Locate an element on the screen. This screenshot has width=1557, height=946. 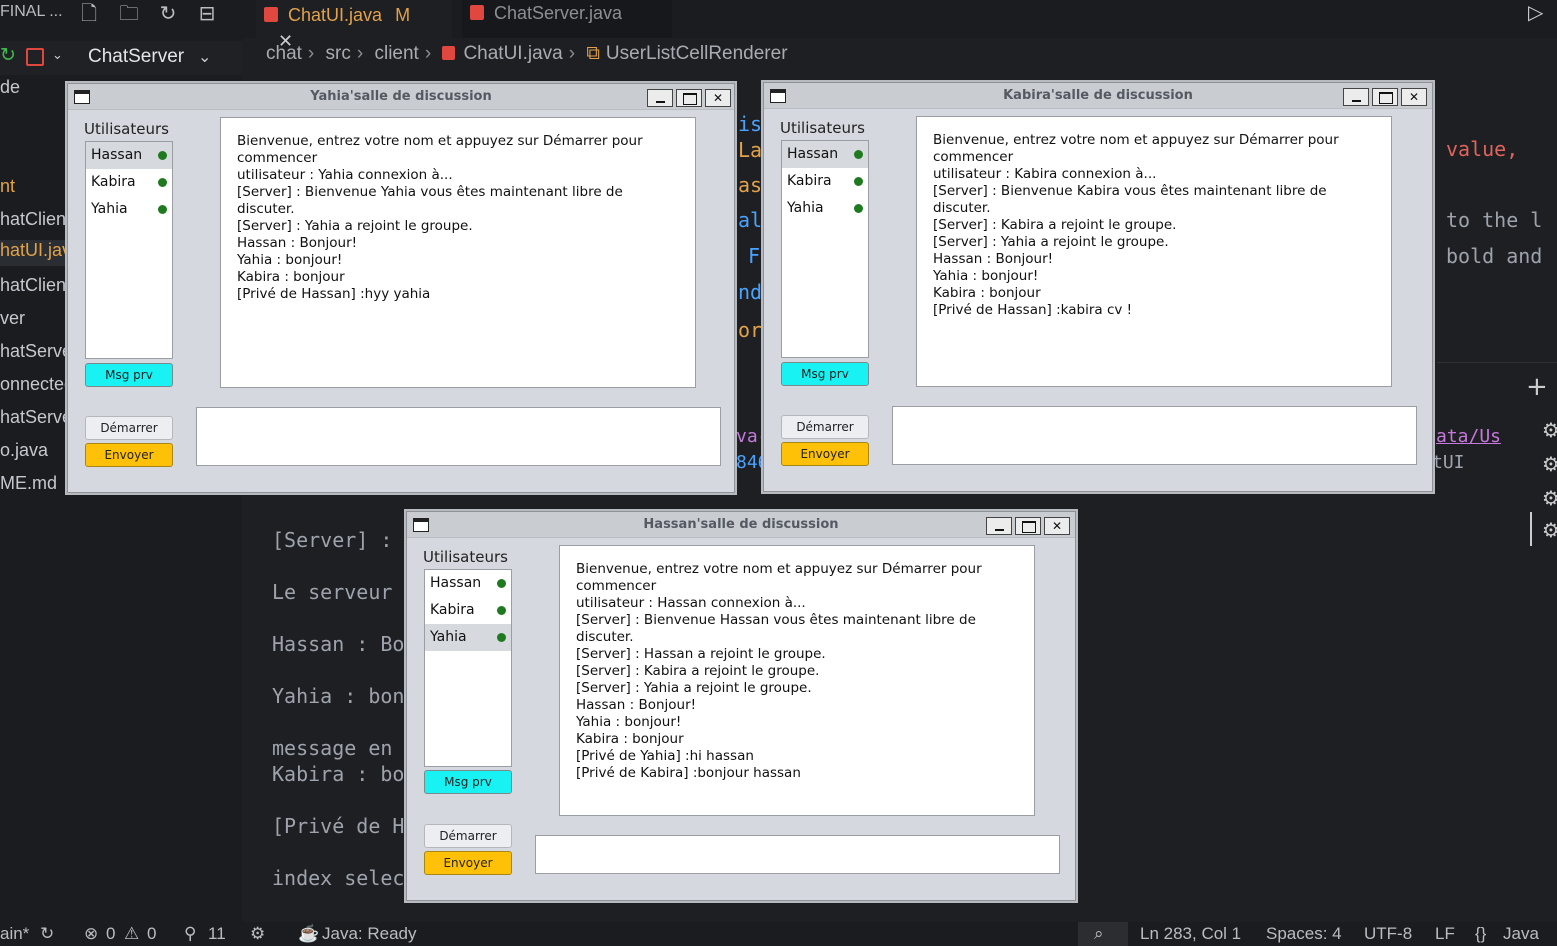
code-fragment: to the l is located at coordinates (1494, 220).